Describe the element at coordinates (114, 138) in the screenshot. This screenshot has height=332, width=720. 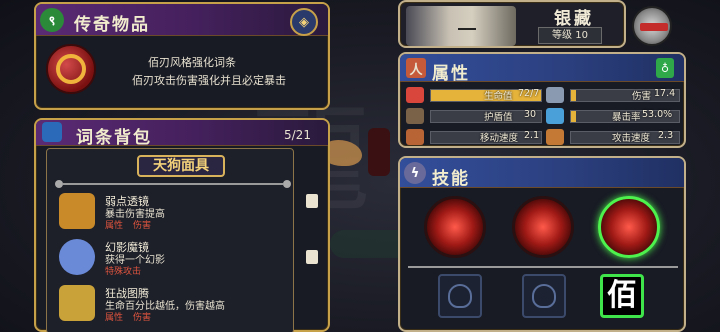
I see `bag-title: 词条背包` at that location.